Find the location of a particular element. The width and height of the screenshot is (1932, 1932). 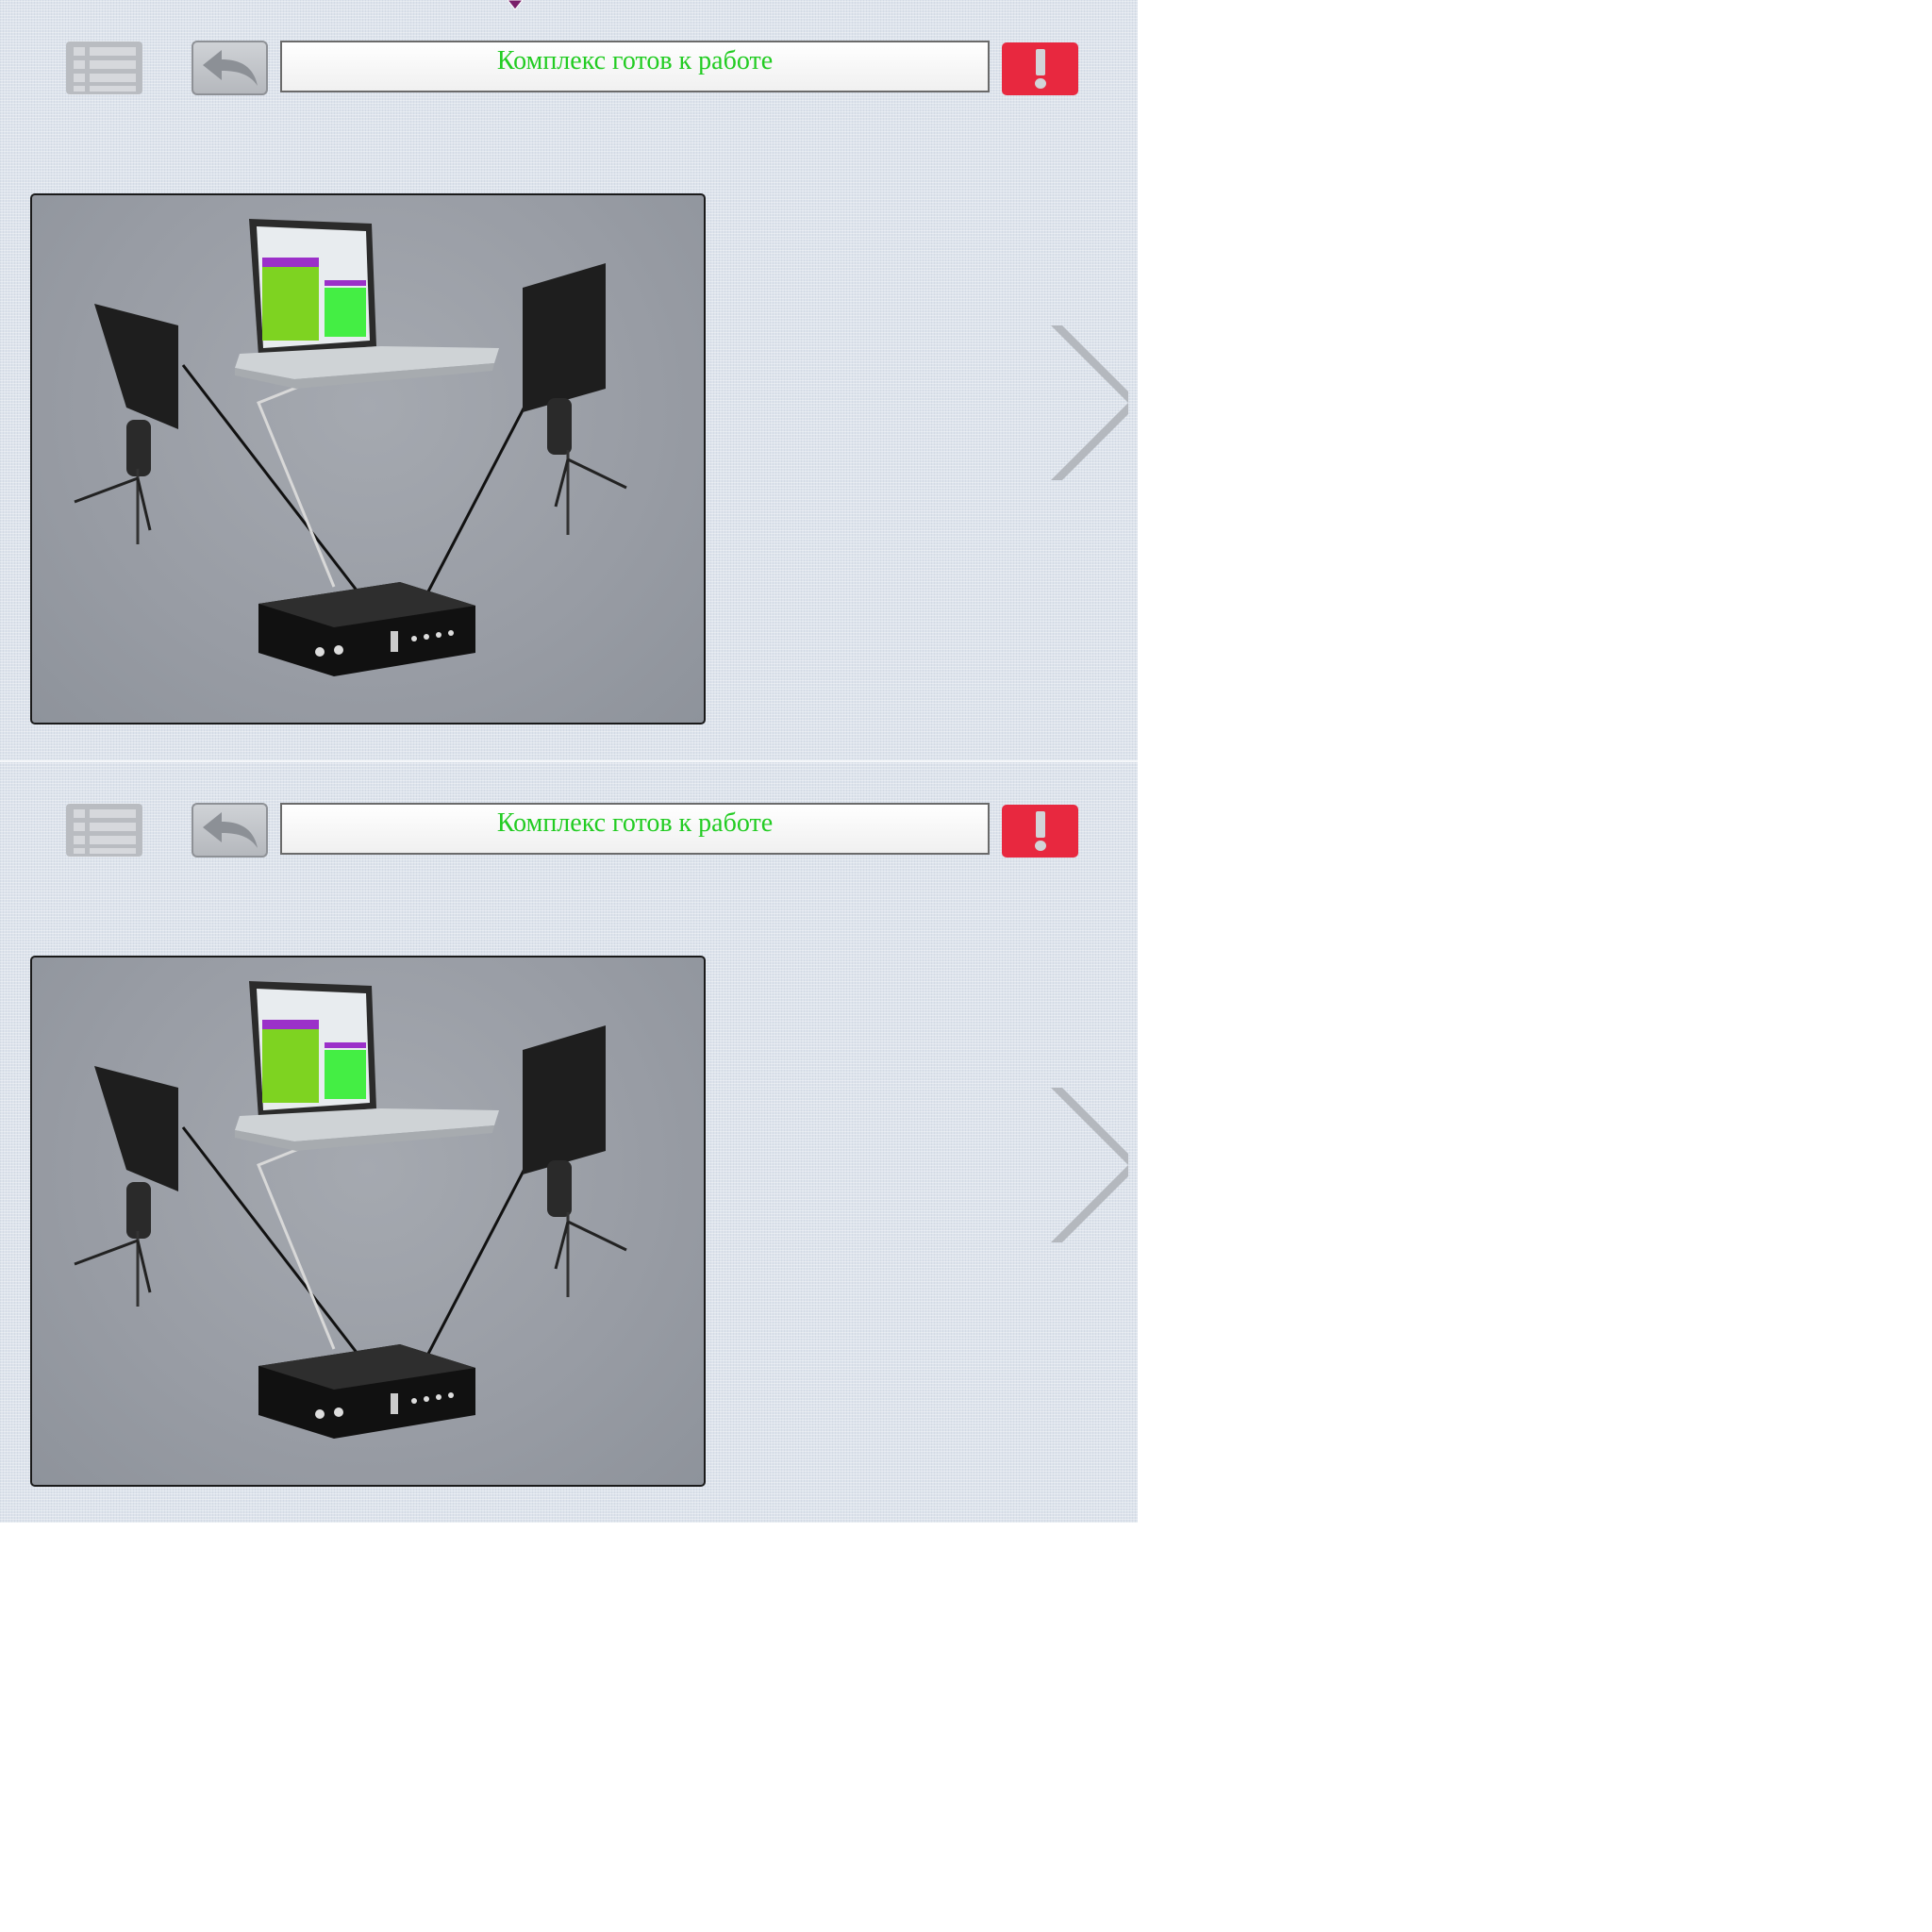

mouse-cursor-icon is located at coordinates (516, 5).